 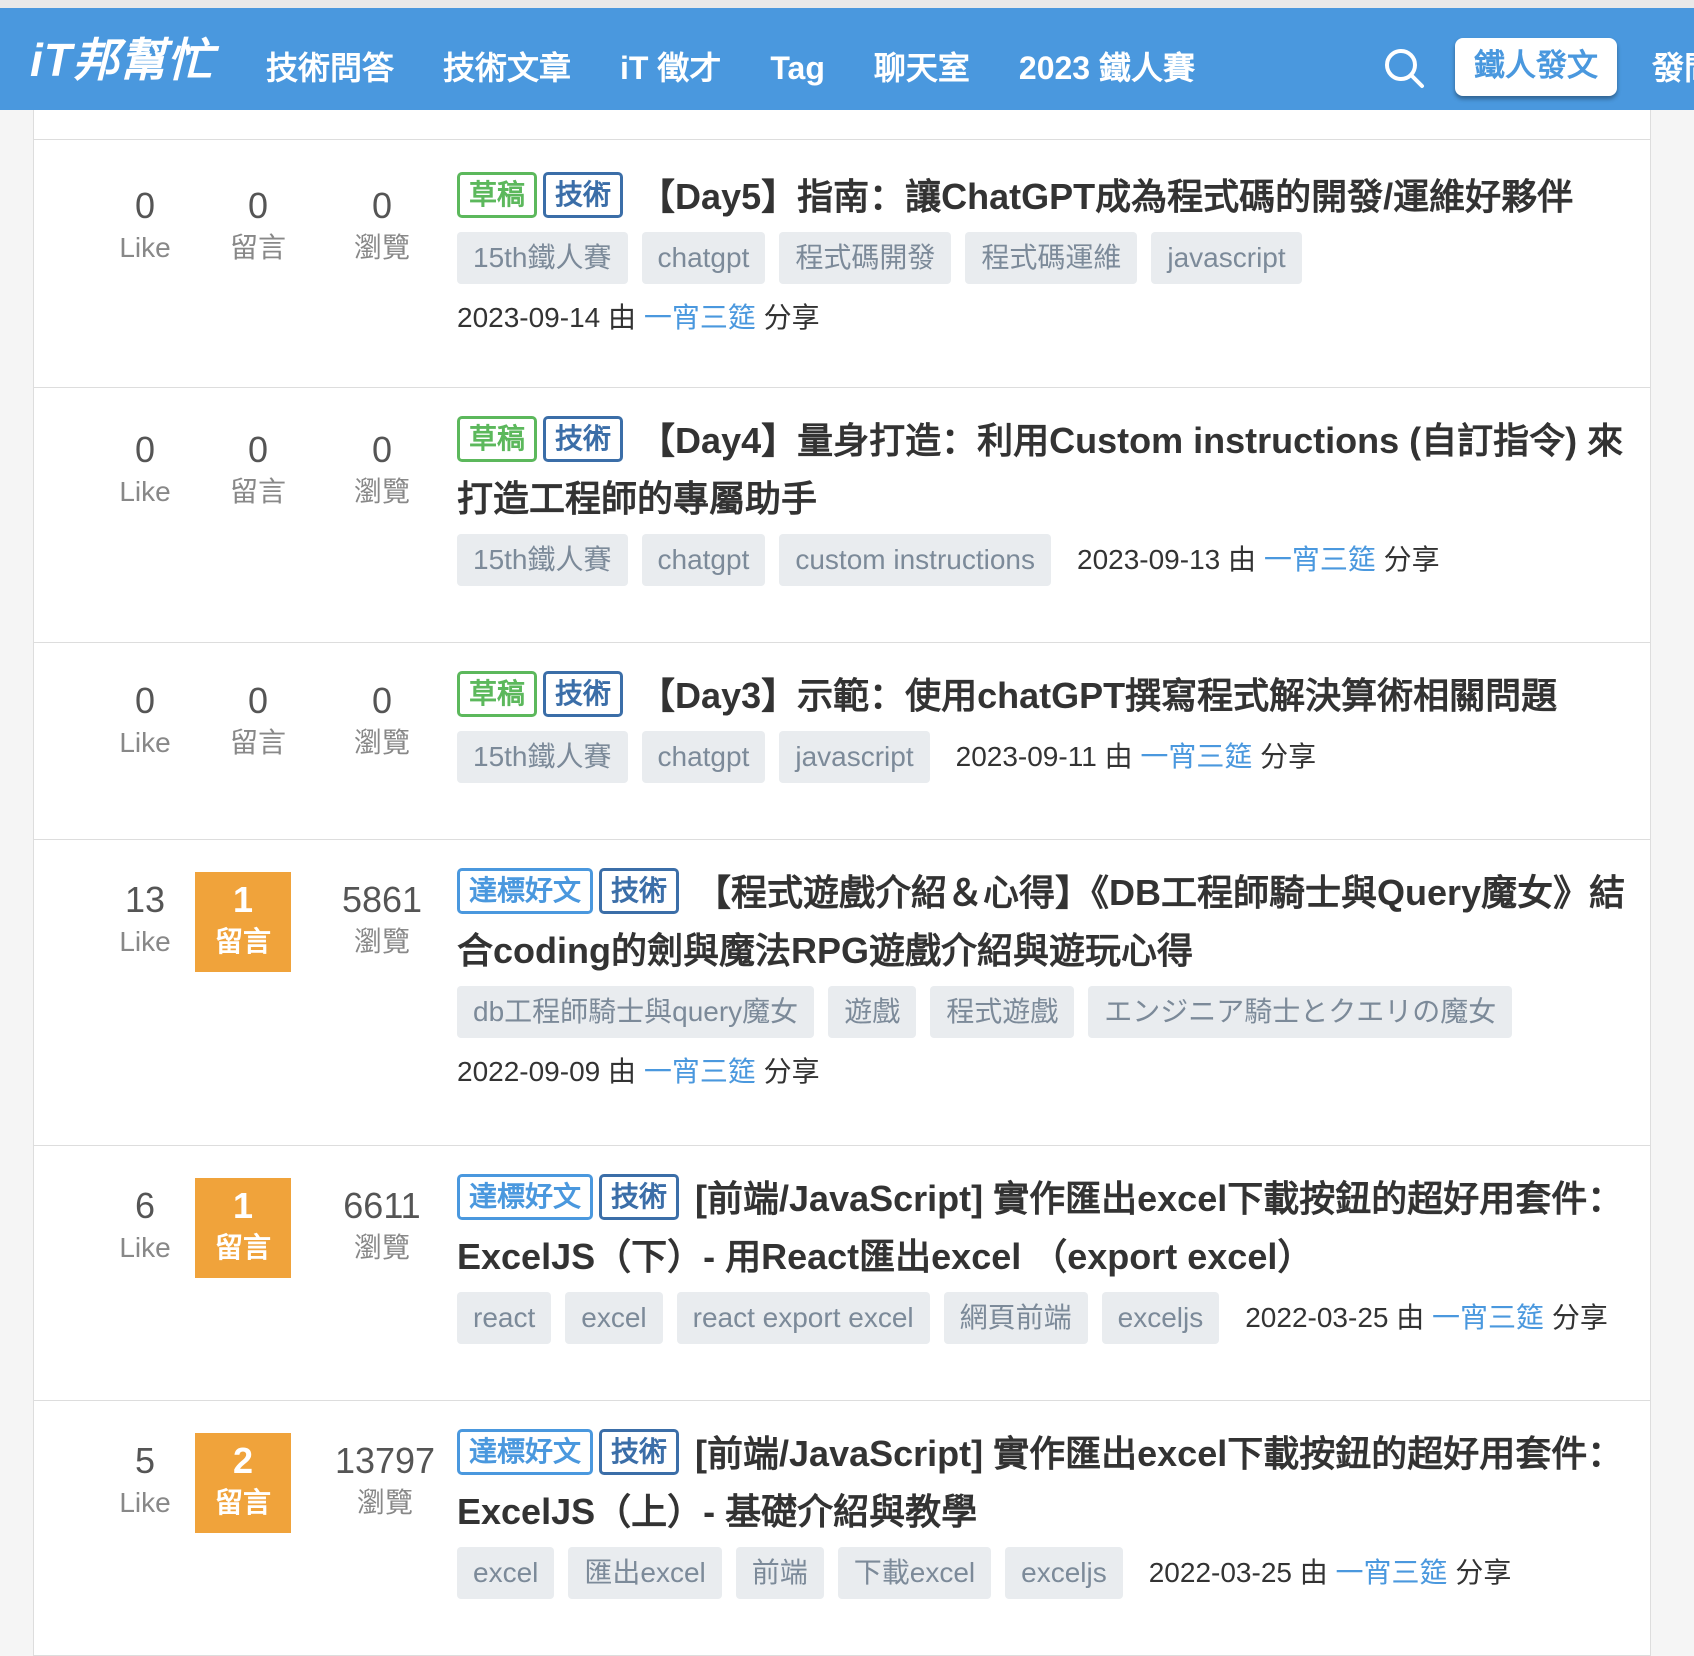 What do you see at coordinates (382, 899) in the screenshot?
I see `view-number: 5861` at bounding box center [382, 899].